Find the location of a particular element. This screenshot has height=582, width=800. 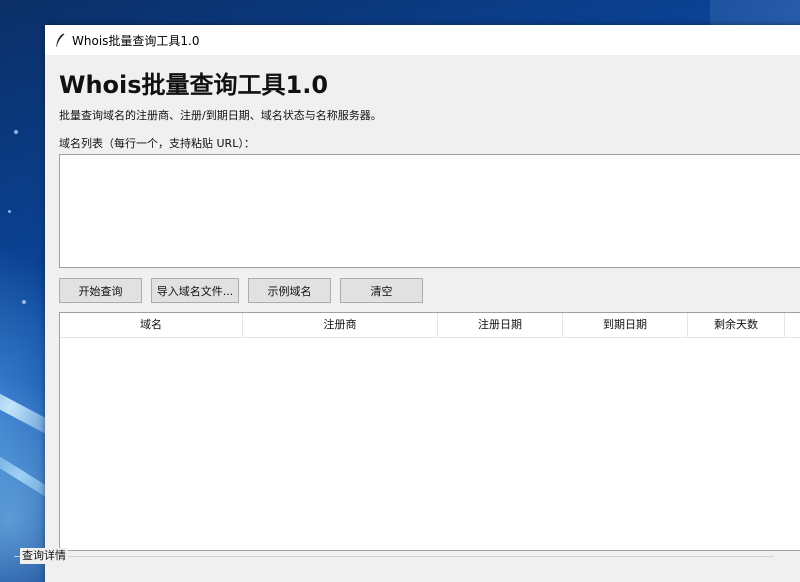

column-header-extra is located at coordinates (792, 325).